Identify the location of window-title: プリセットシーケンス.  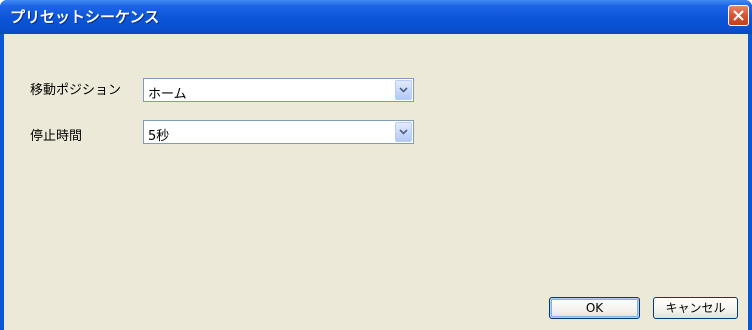
(85, 17).